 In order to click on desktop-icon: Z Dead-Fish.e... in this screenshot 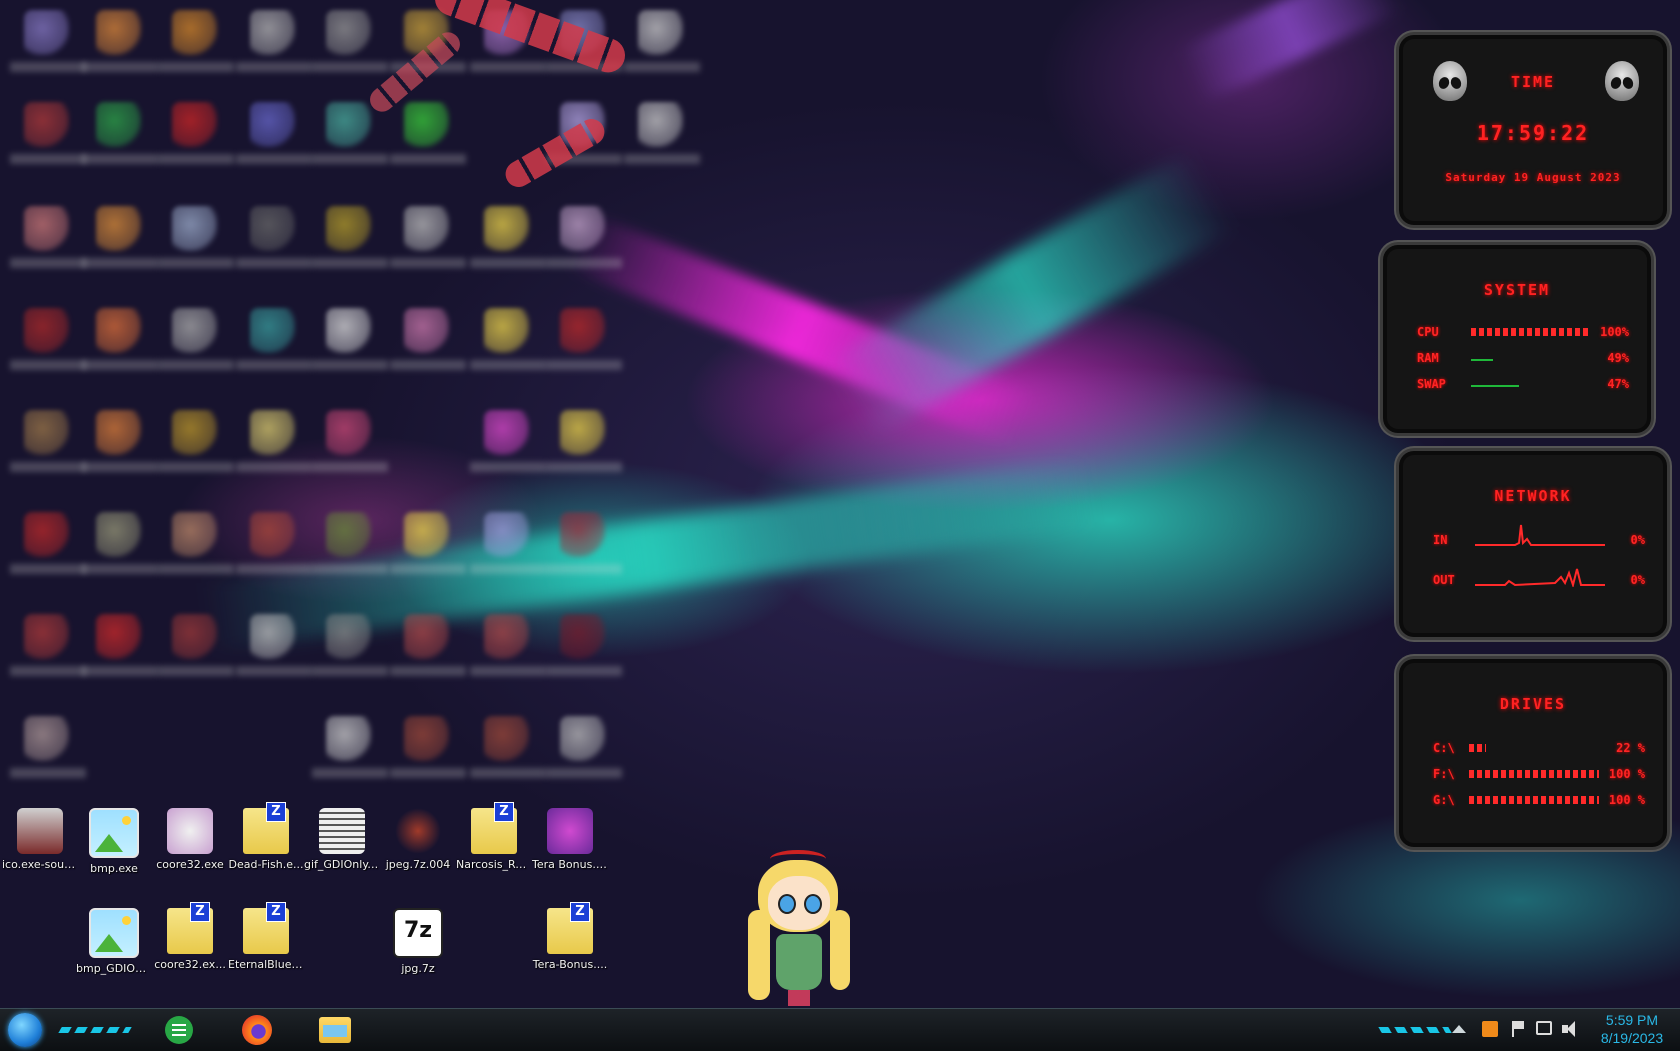, I will do `click(266, 836)`.